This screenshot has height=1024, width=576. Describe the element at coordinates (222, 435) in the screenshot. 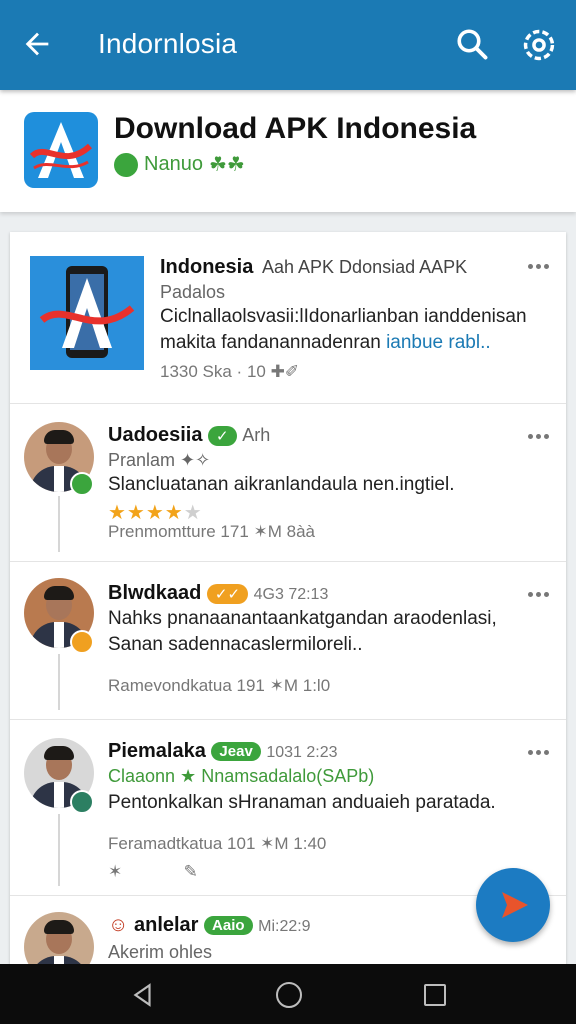

I see `verified-badge-icon: ✓` at that location.